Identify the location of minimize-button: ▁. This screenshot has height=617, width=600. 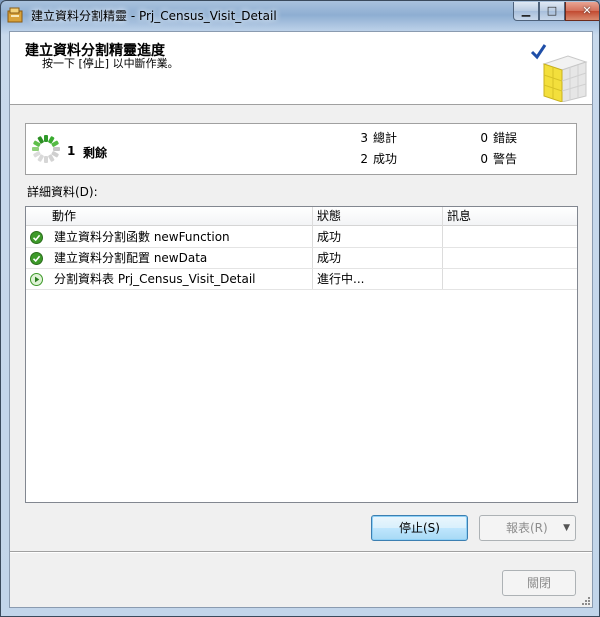
(526, 11).